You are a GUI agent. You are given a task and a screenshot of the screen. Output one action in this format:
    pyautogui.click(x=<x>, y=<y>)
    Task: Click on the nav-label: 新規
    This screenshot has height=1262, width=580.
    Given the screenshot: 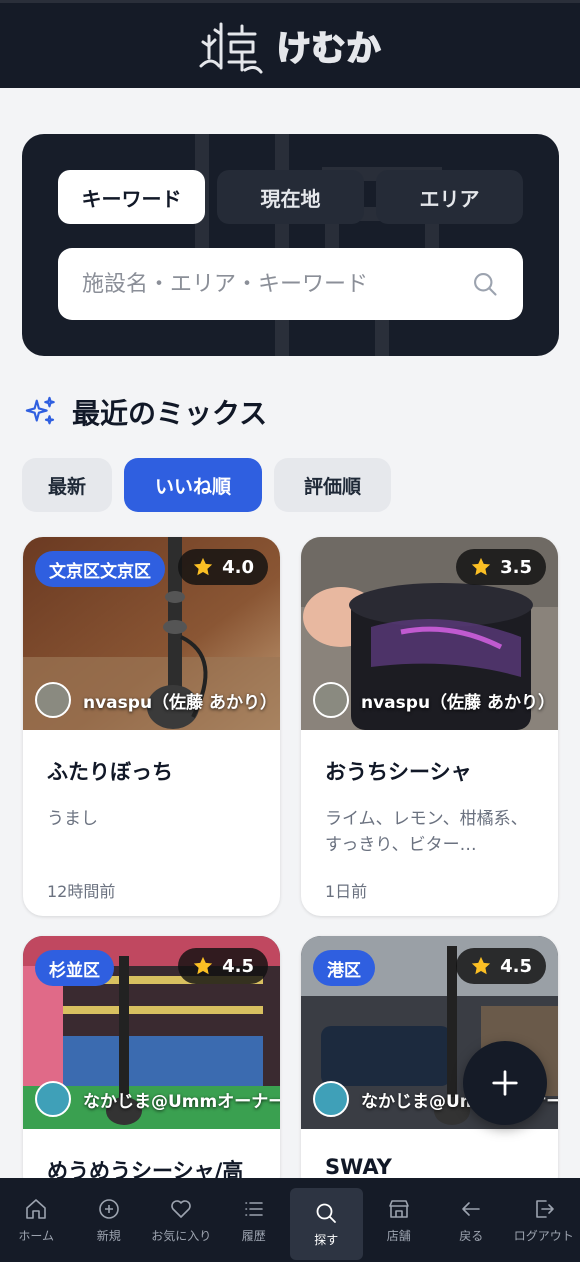 What is the action you would take?
    pyautogui.click(x=108, y=1235)
    